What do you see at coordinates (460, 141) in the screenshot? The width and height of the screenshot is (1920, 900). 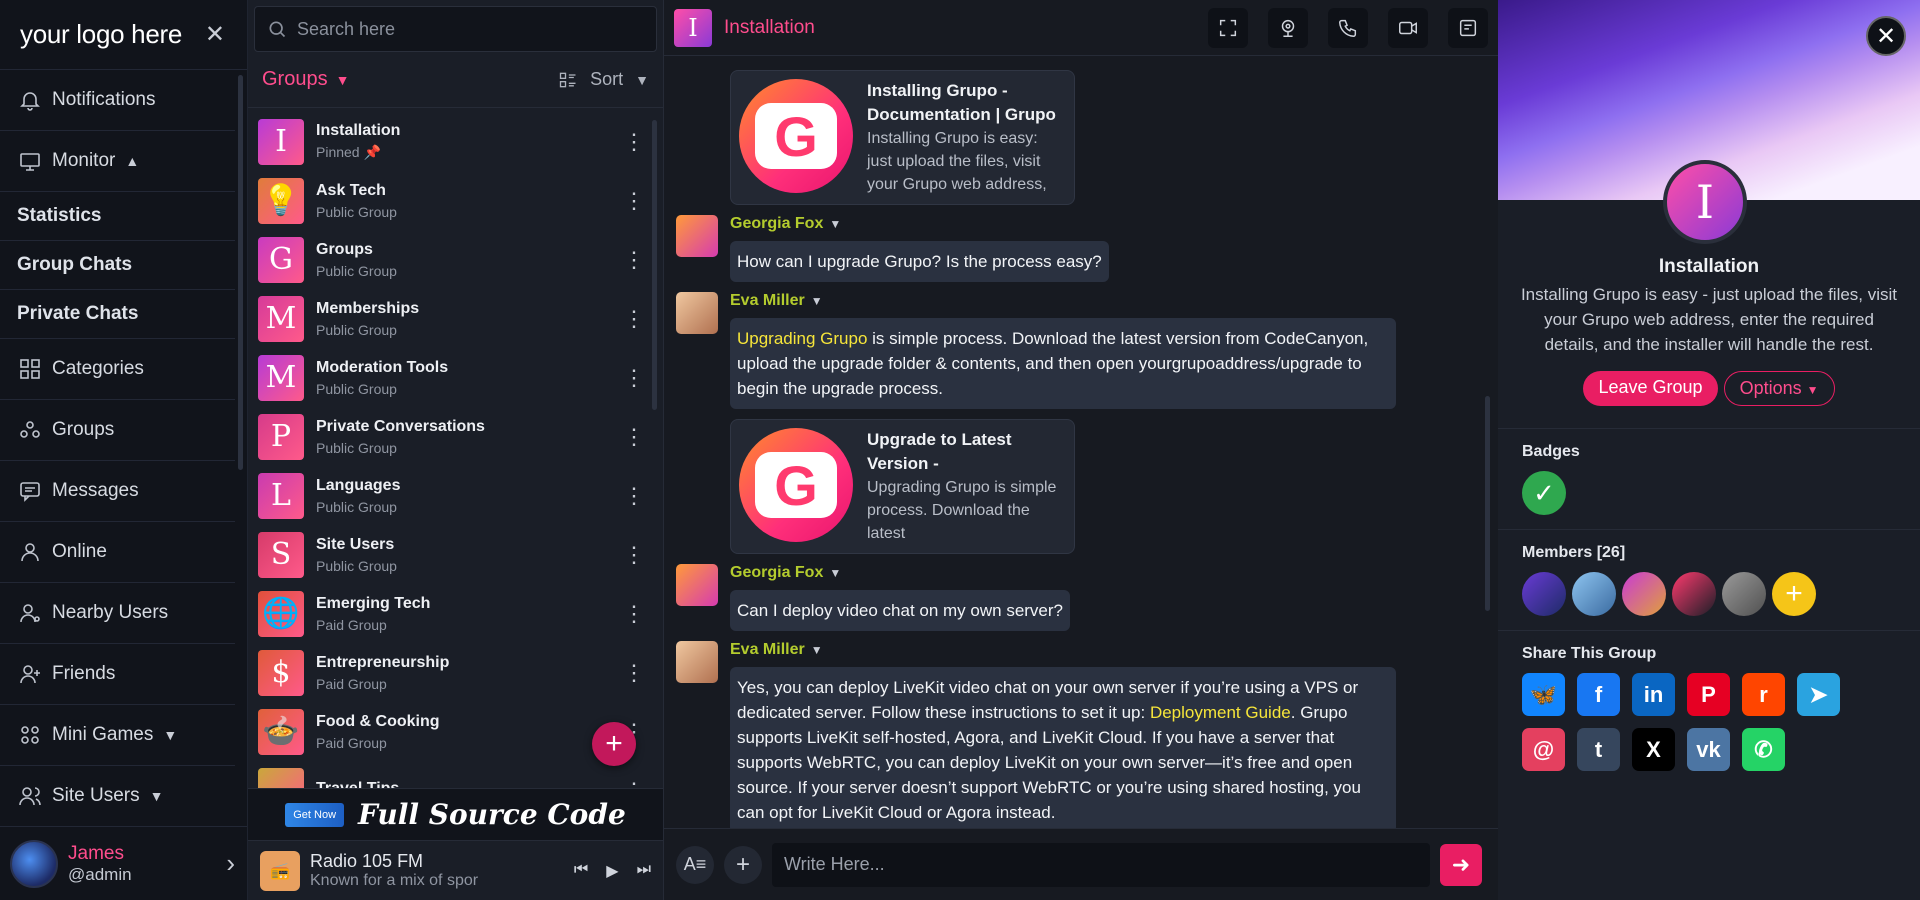 I see `group-list-item: I Installation Pinned 📌 ⋮` at bounding box center [460, 141].